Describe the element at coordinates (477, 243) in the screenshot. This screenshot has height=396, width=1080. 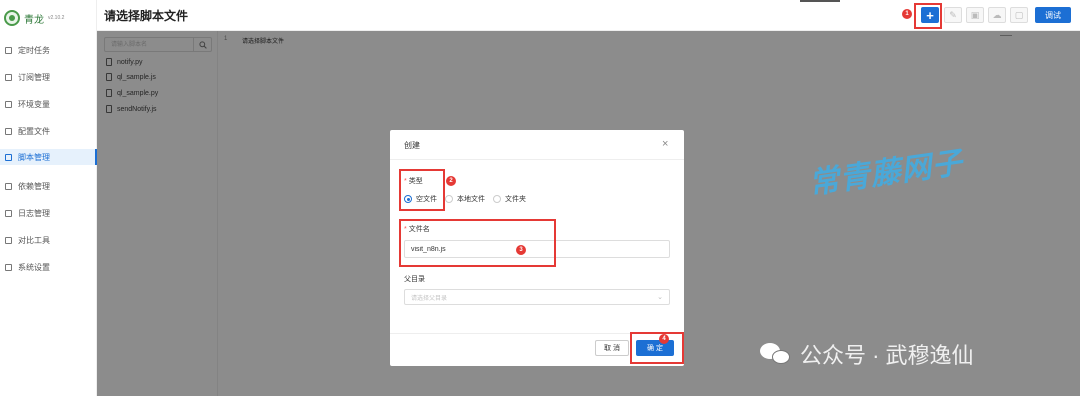
I see `highlight-filename` at that location.